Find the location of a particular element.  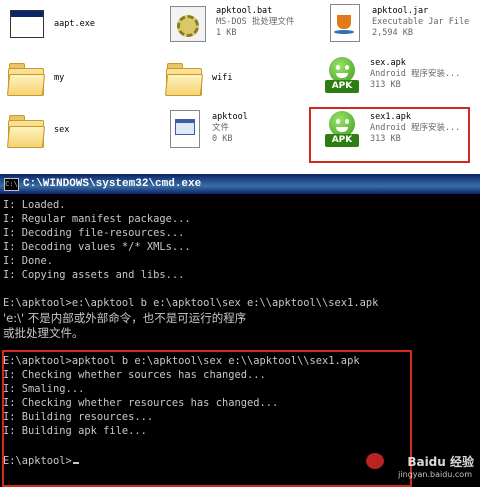

java-jar-icon is located at coordinates (344, 24).